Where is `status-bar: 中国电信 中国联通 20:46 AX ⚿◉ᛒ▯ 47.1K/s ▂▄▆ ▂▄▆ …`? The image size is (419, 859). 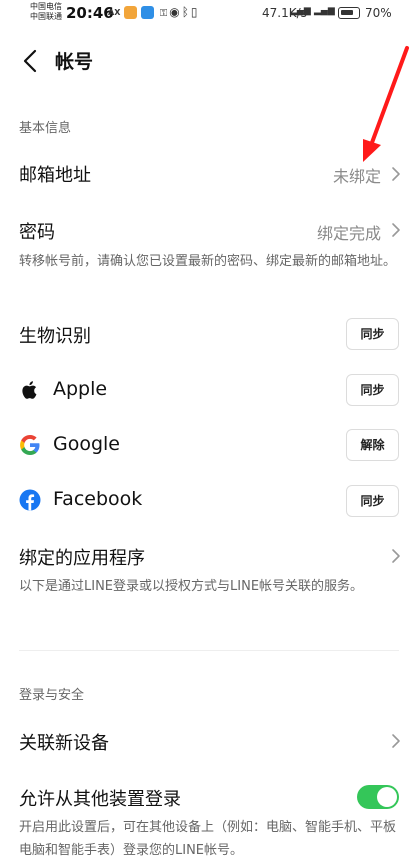 status-bar: 中国电信 中国联通 20:46 AX ⚿◉ᛒ▯ 47.1K/s ▂▄▆ ▂▄▆ … is located at coordinates (209, 14).